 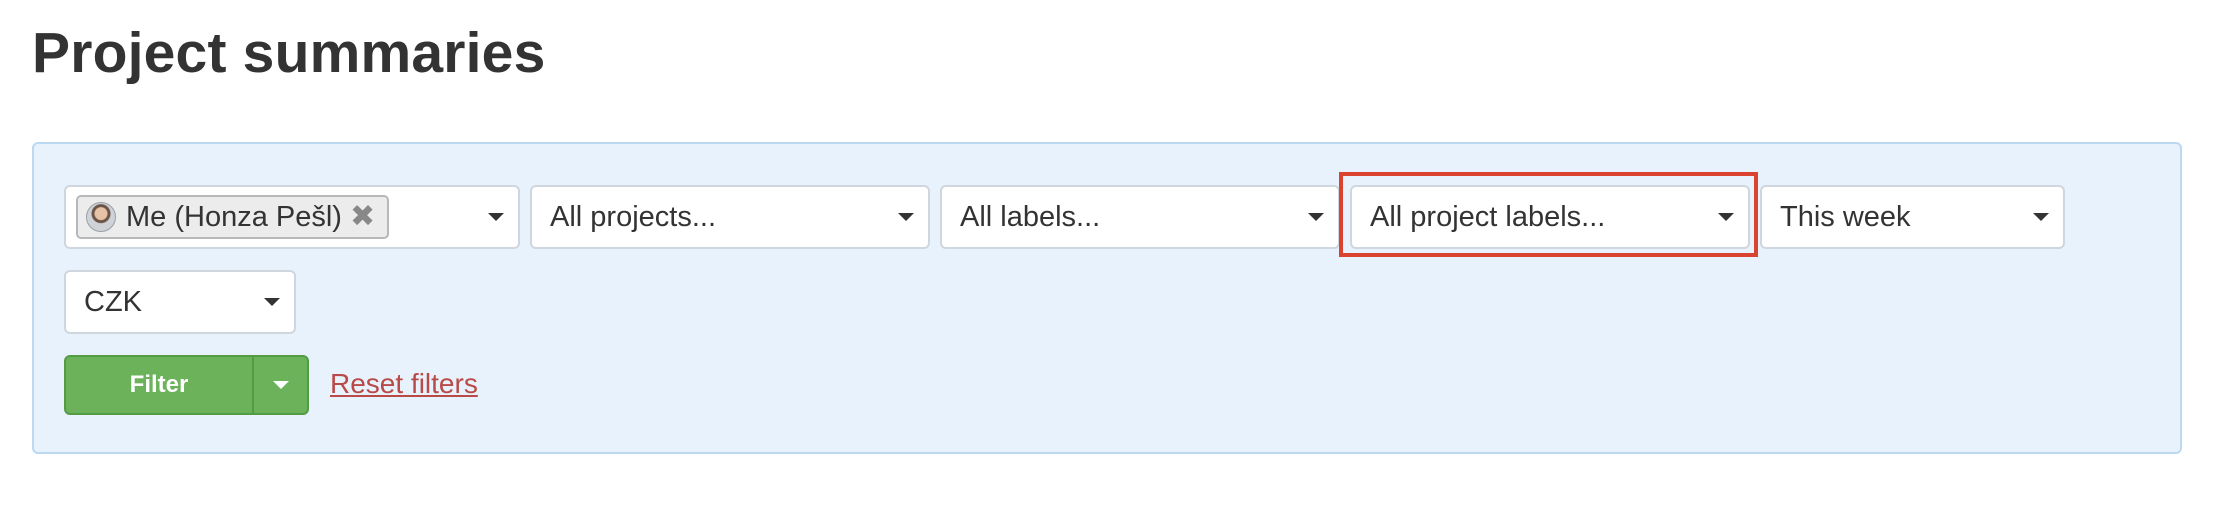 I want to click on reset-filters-link: Reset filters, so click(x=404, y=384).